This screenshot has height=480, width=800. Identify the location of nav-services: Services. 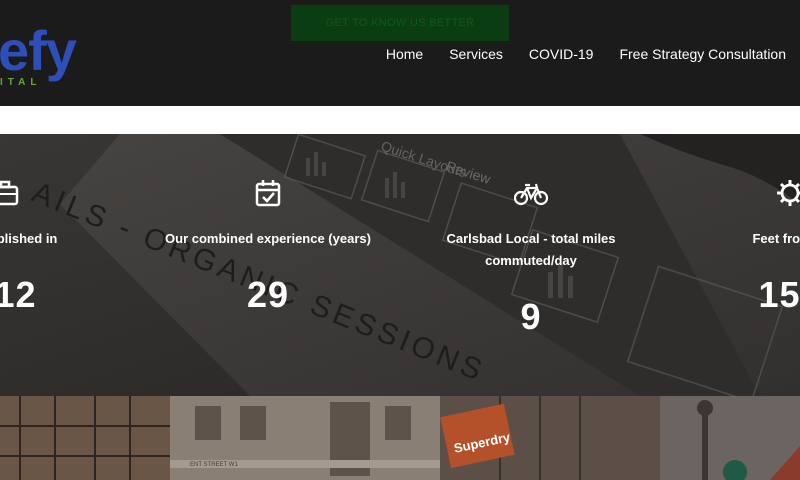
(476, 54).